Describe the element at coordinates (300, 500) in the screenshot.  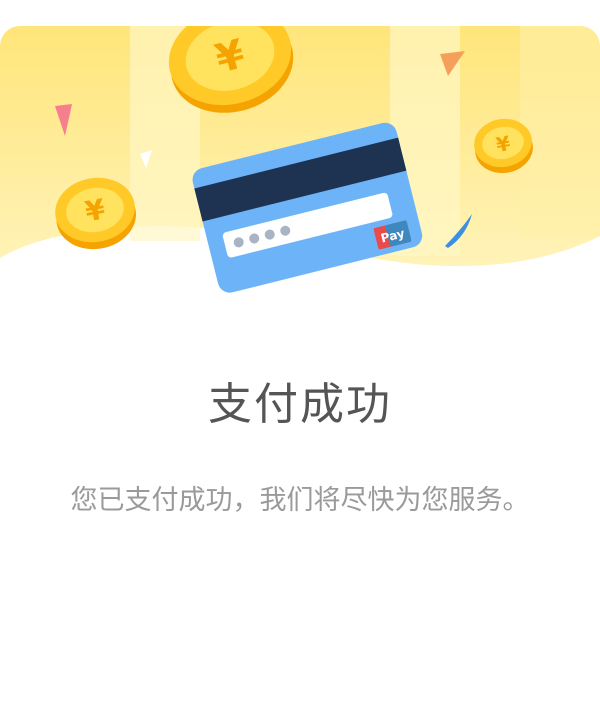
I see `success-message: 您已支付成功，我们将尽快为您服务。` at that location.